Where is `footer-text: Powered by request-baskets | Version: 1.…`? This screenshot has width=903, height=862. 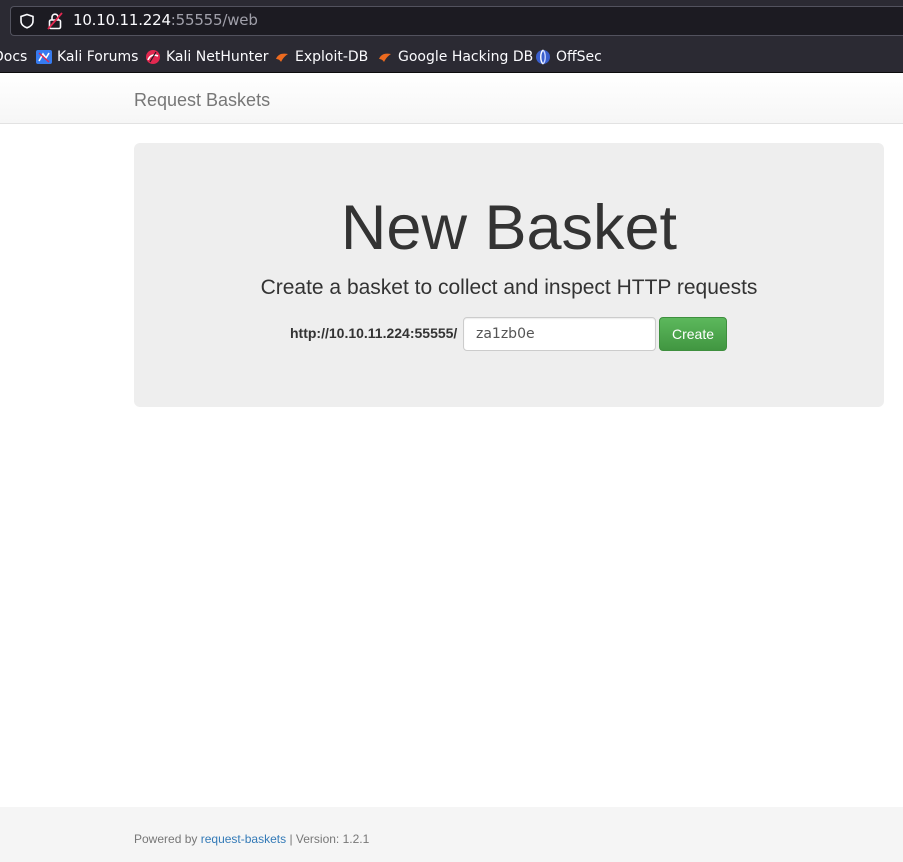 footer-text: Powered by request-baskets | Version: 1.… is located at coordinates (251, 839).